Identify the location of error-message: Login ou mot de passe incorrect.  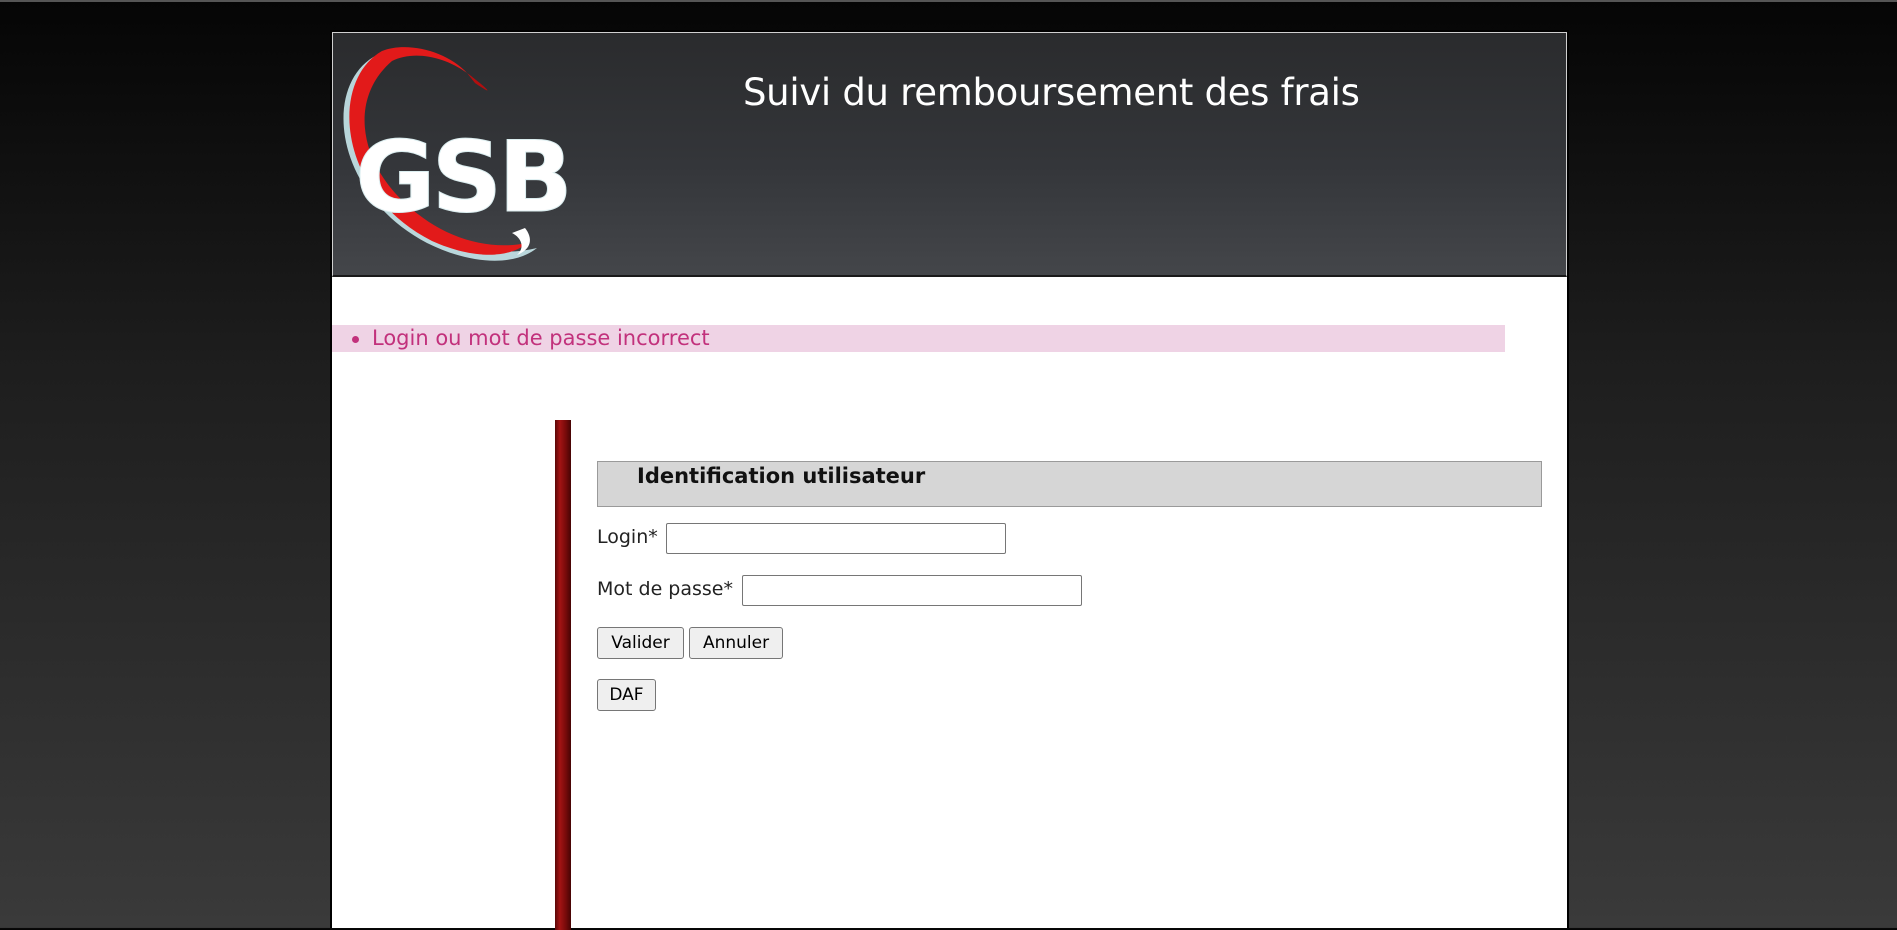
(531, 338).